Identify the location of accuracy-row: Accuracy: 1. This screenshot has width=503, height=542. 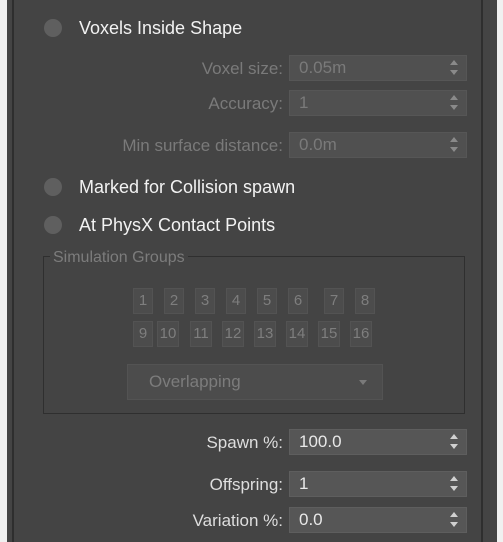
(251, 104).